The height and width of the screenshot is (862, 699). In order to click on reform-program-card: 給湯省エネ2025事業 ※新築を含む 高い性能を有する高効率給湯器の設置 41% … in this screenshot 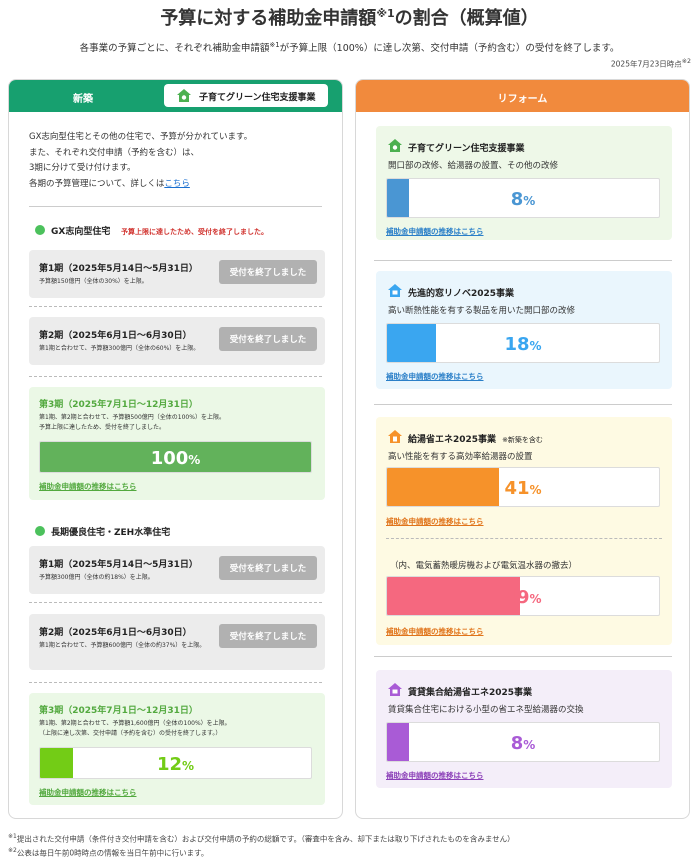, I will do `click(524, 531)`.